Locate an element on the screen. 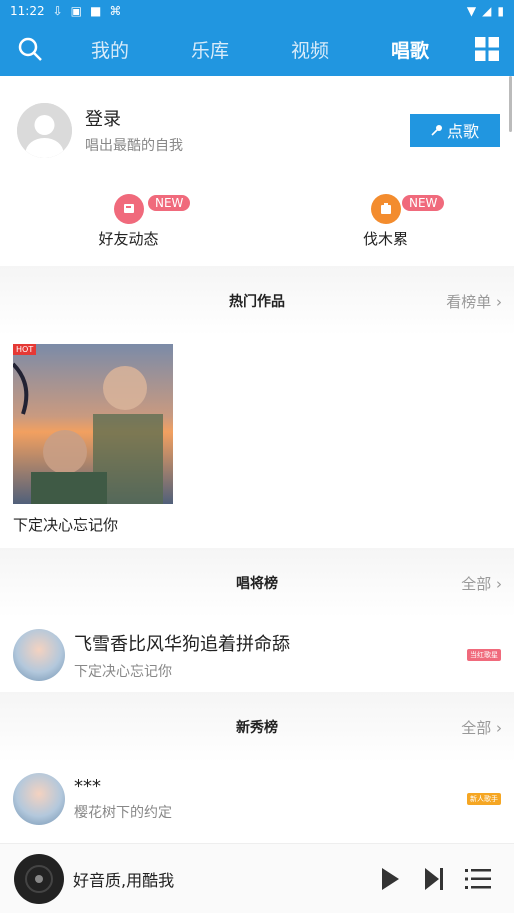 The image size is (514, 913). play-icon is located at coordinates (390, 878).